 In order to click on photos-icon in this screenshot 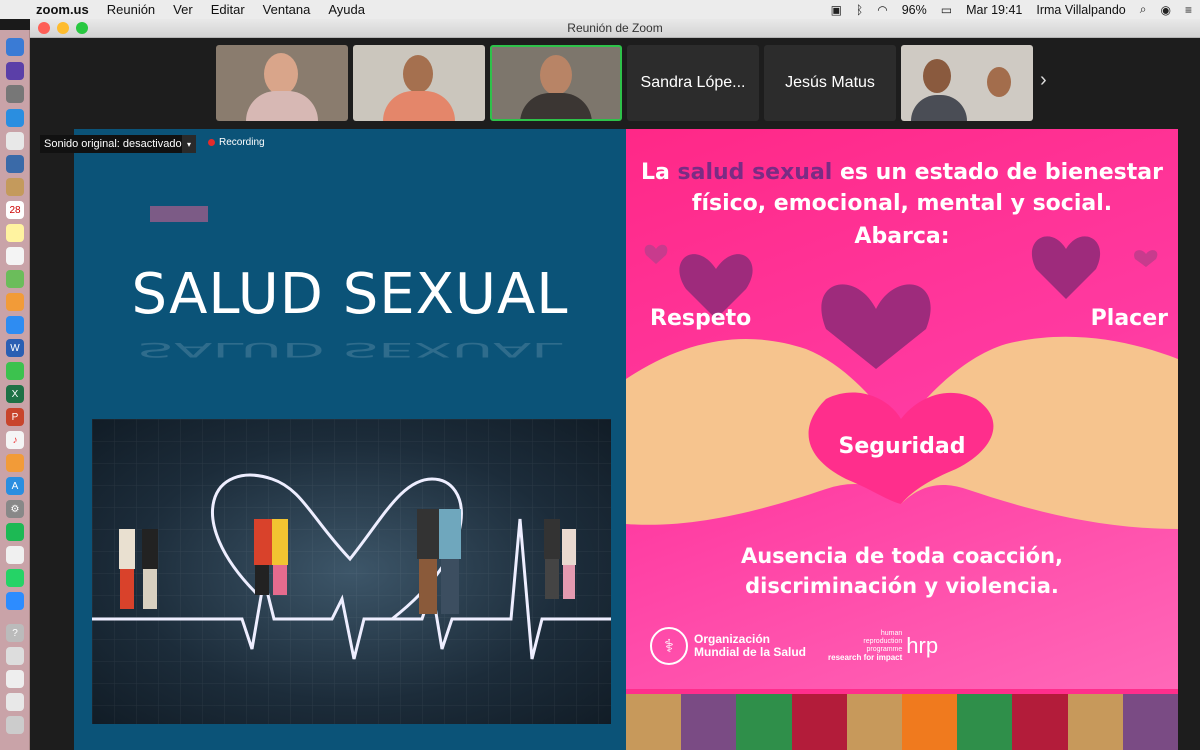, I will do `click(15, 302)`.